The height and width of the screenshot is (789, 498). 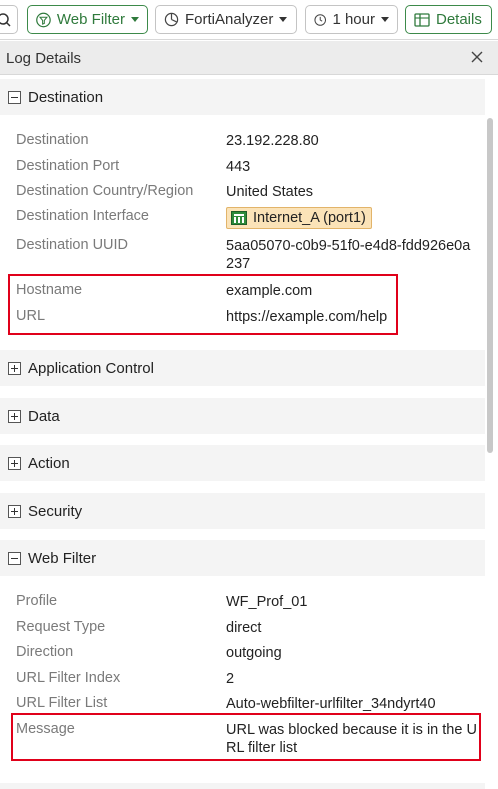 What do you see at coordinates (242, 786) in the screenshot?
I see `next-section-edge` at bounding box center [242, 786].